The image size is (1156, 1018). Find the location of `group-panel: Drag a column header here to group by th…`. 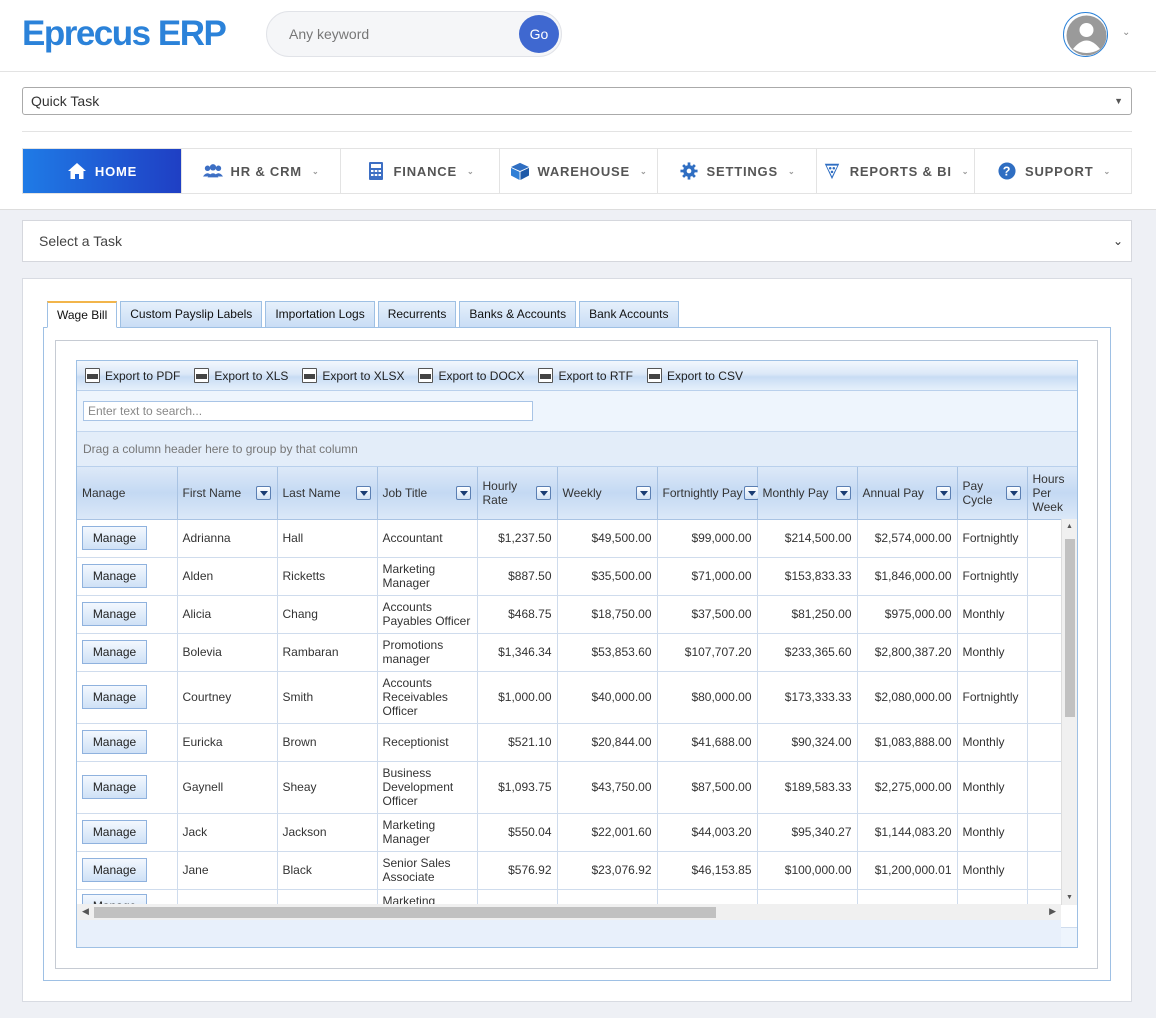

group-panel: Drag a column header here to group by th… is located at coordinates (577, 449).